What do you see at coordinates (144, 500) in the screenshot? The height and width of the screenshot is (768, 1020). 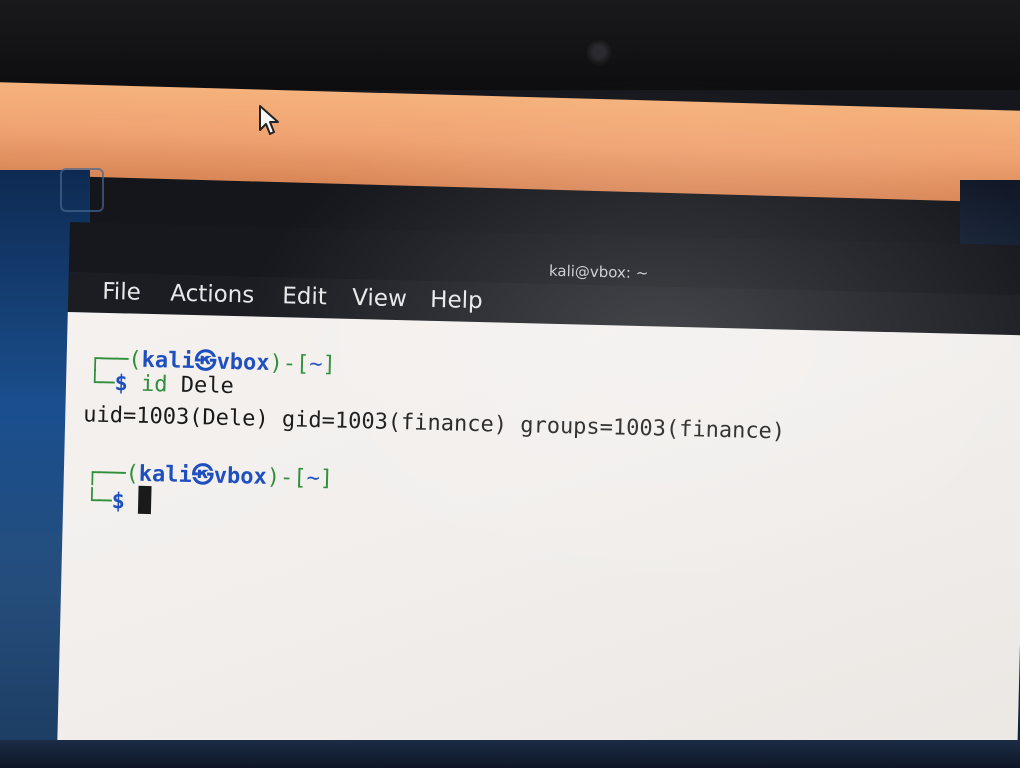 I see `text-cursor` at bounding box center [144, 500].